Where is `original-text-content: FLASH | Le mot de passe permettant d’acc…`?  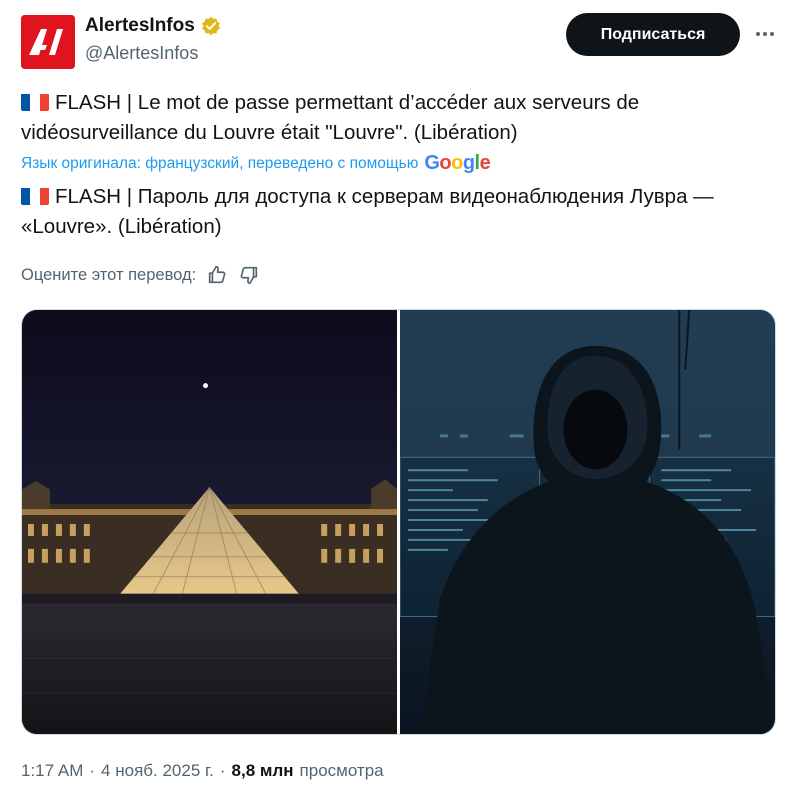 original-text-content: FLASH | Le mot de passe permettant d’acc… is located at coordinates (330, 117).